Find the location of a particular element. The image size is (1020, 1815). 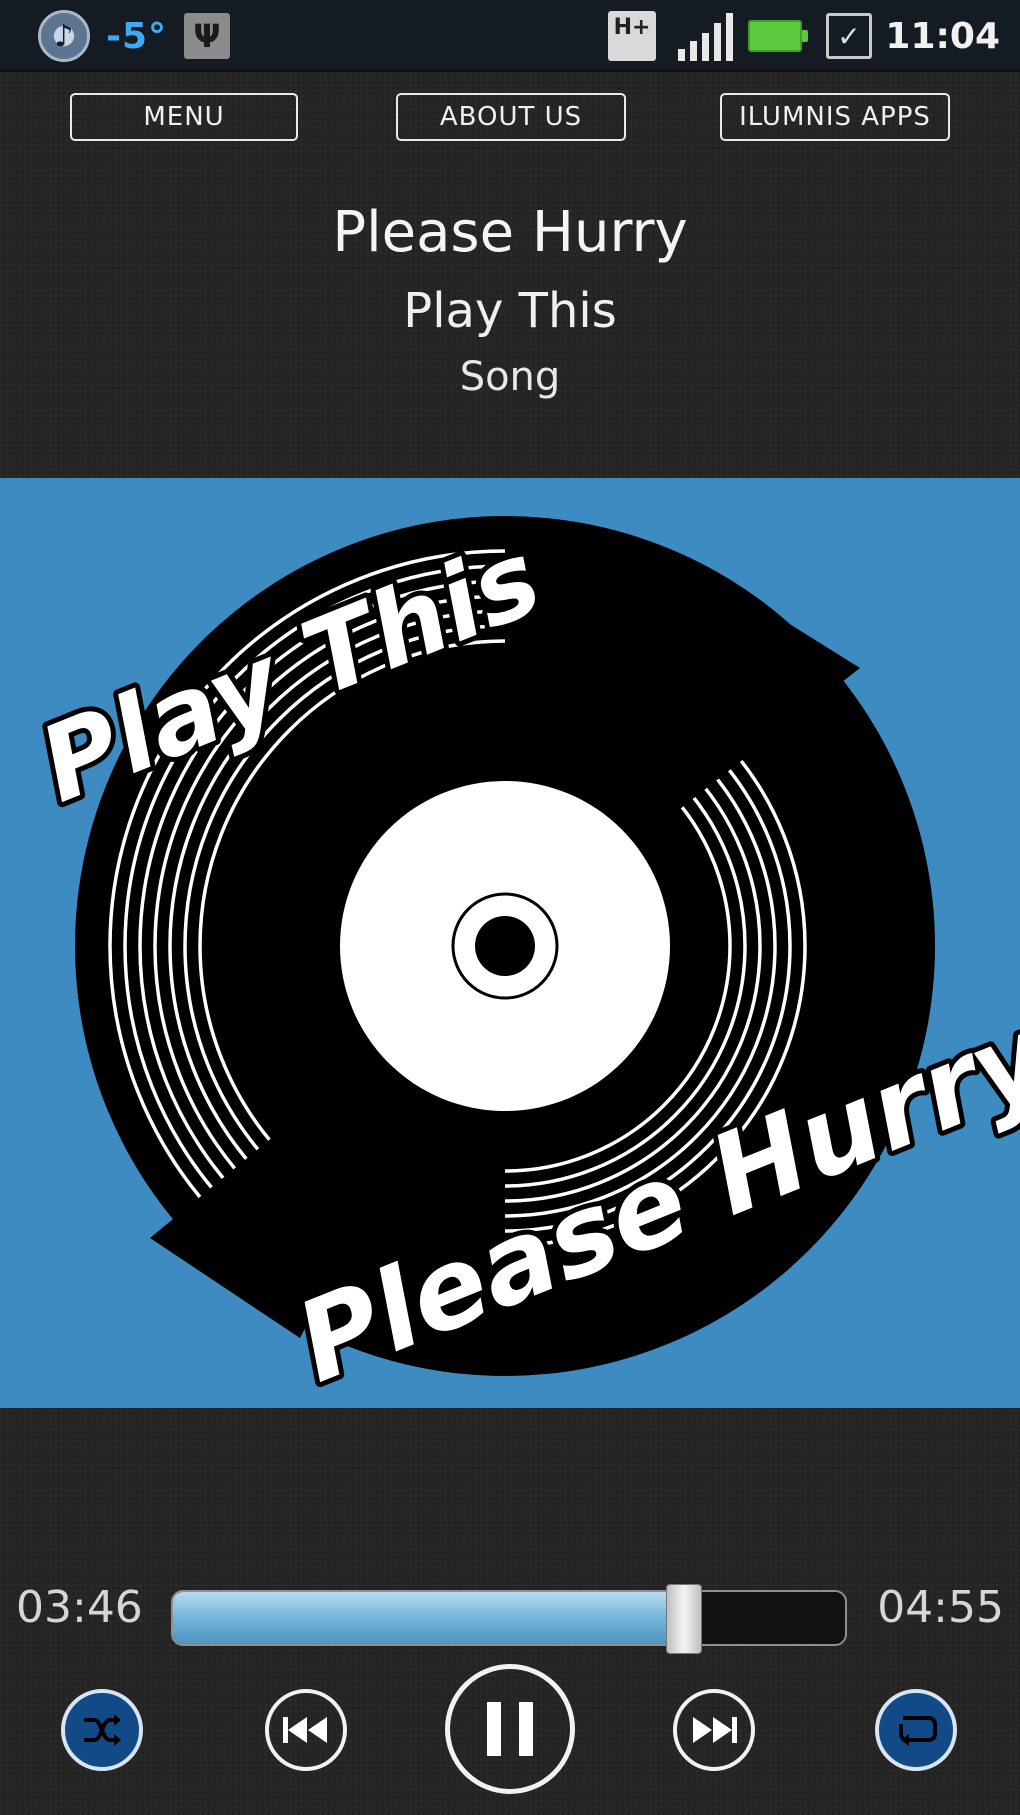

current-time: 03:46 is located at coordinates (79, 1607).